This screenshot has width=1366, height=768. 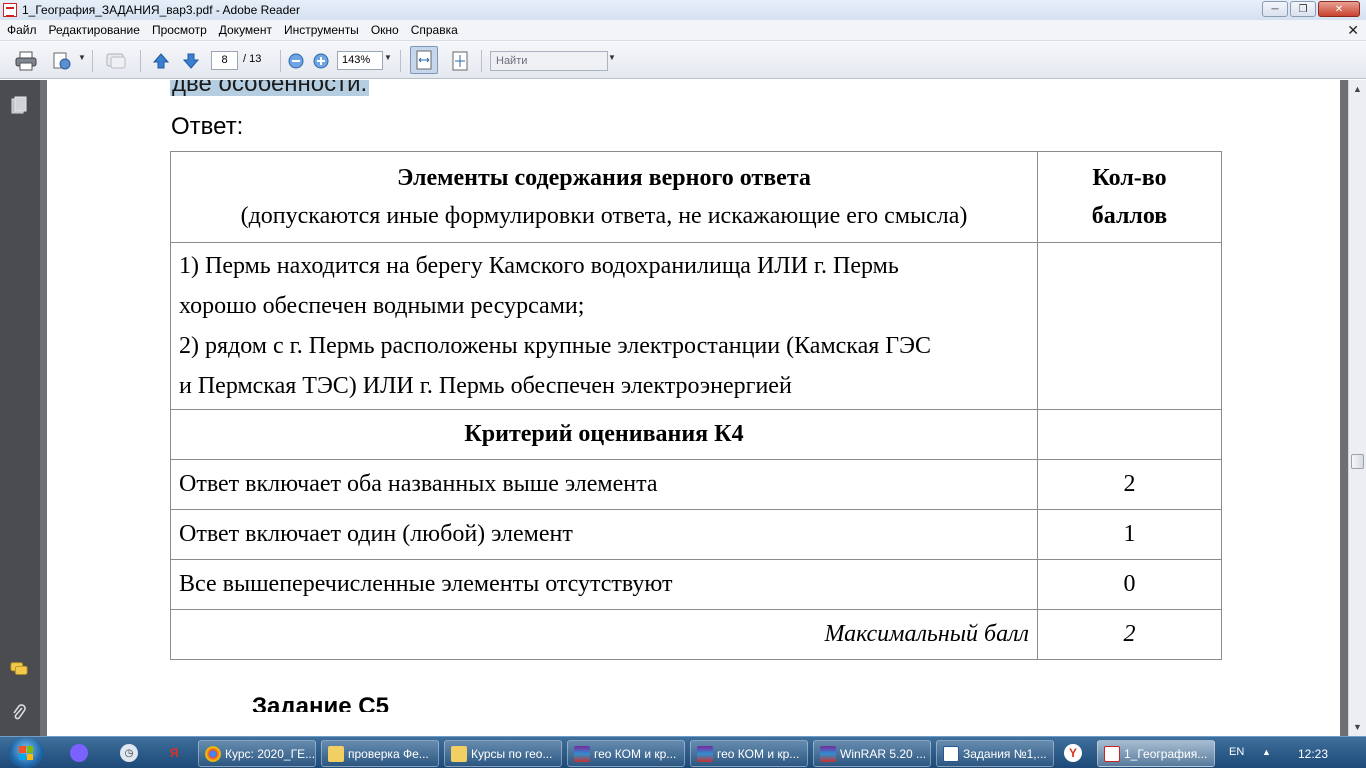 What do you see at coordinates (1275, 9) in the screenshot?
I see `minimize-button: ─` at bounding box center [1275, 9].